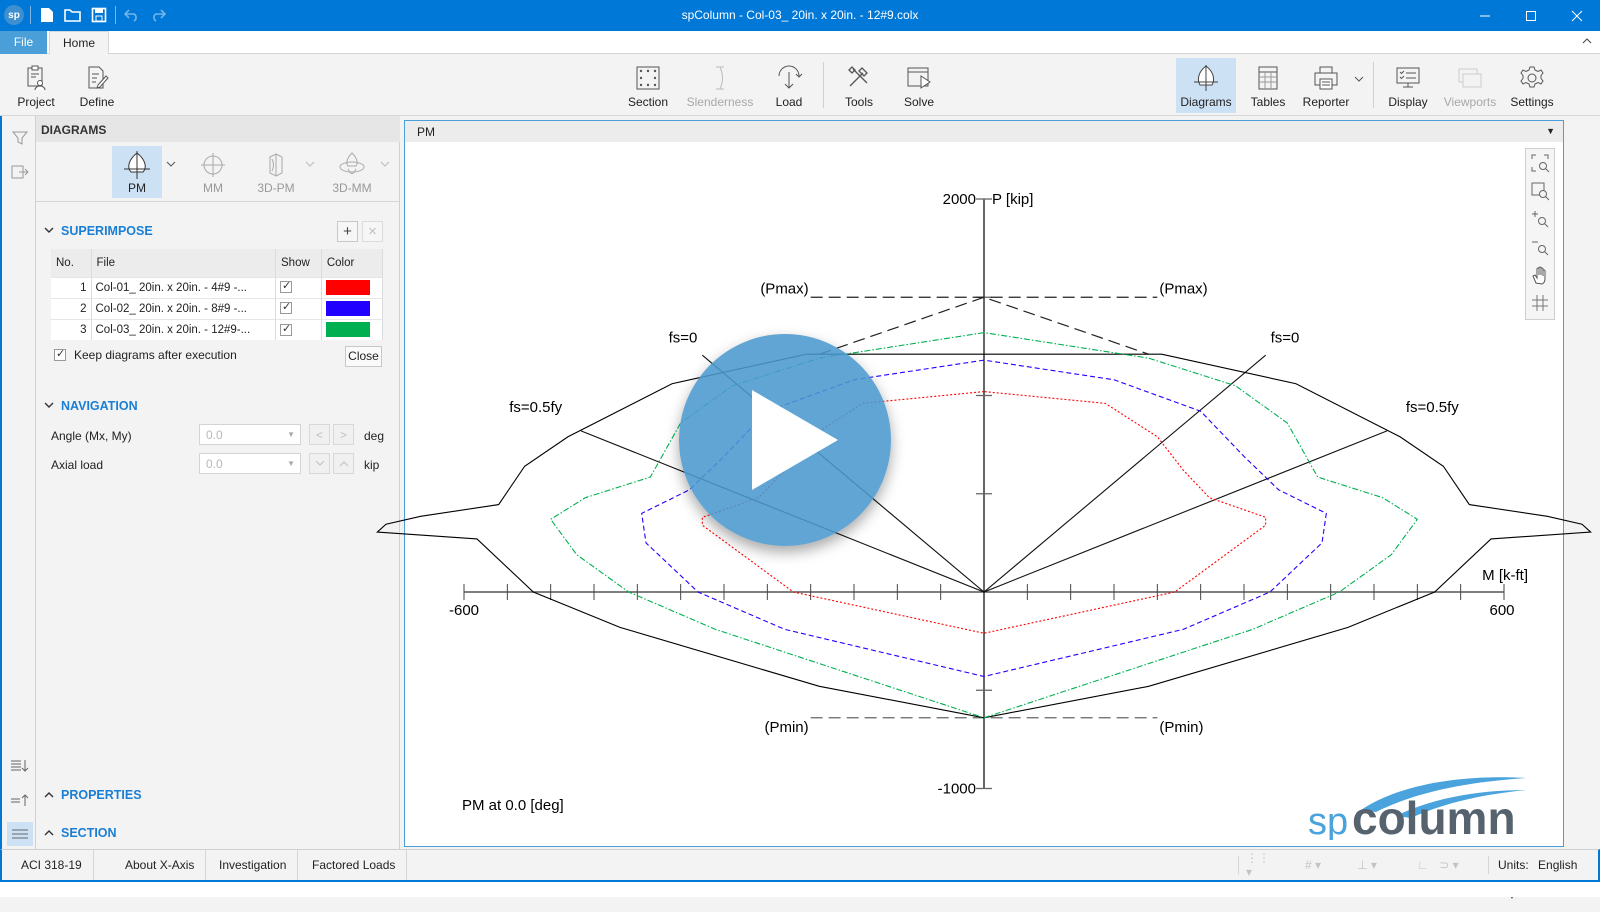  Describe the element at coordinates (957, 789) in the screenshot. I see `y-tick-label: -1000` at that location.